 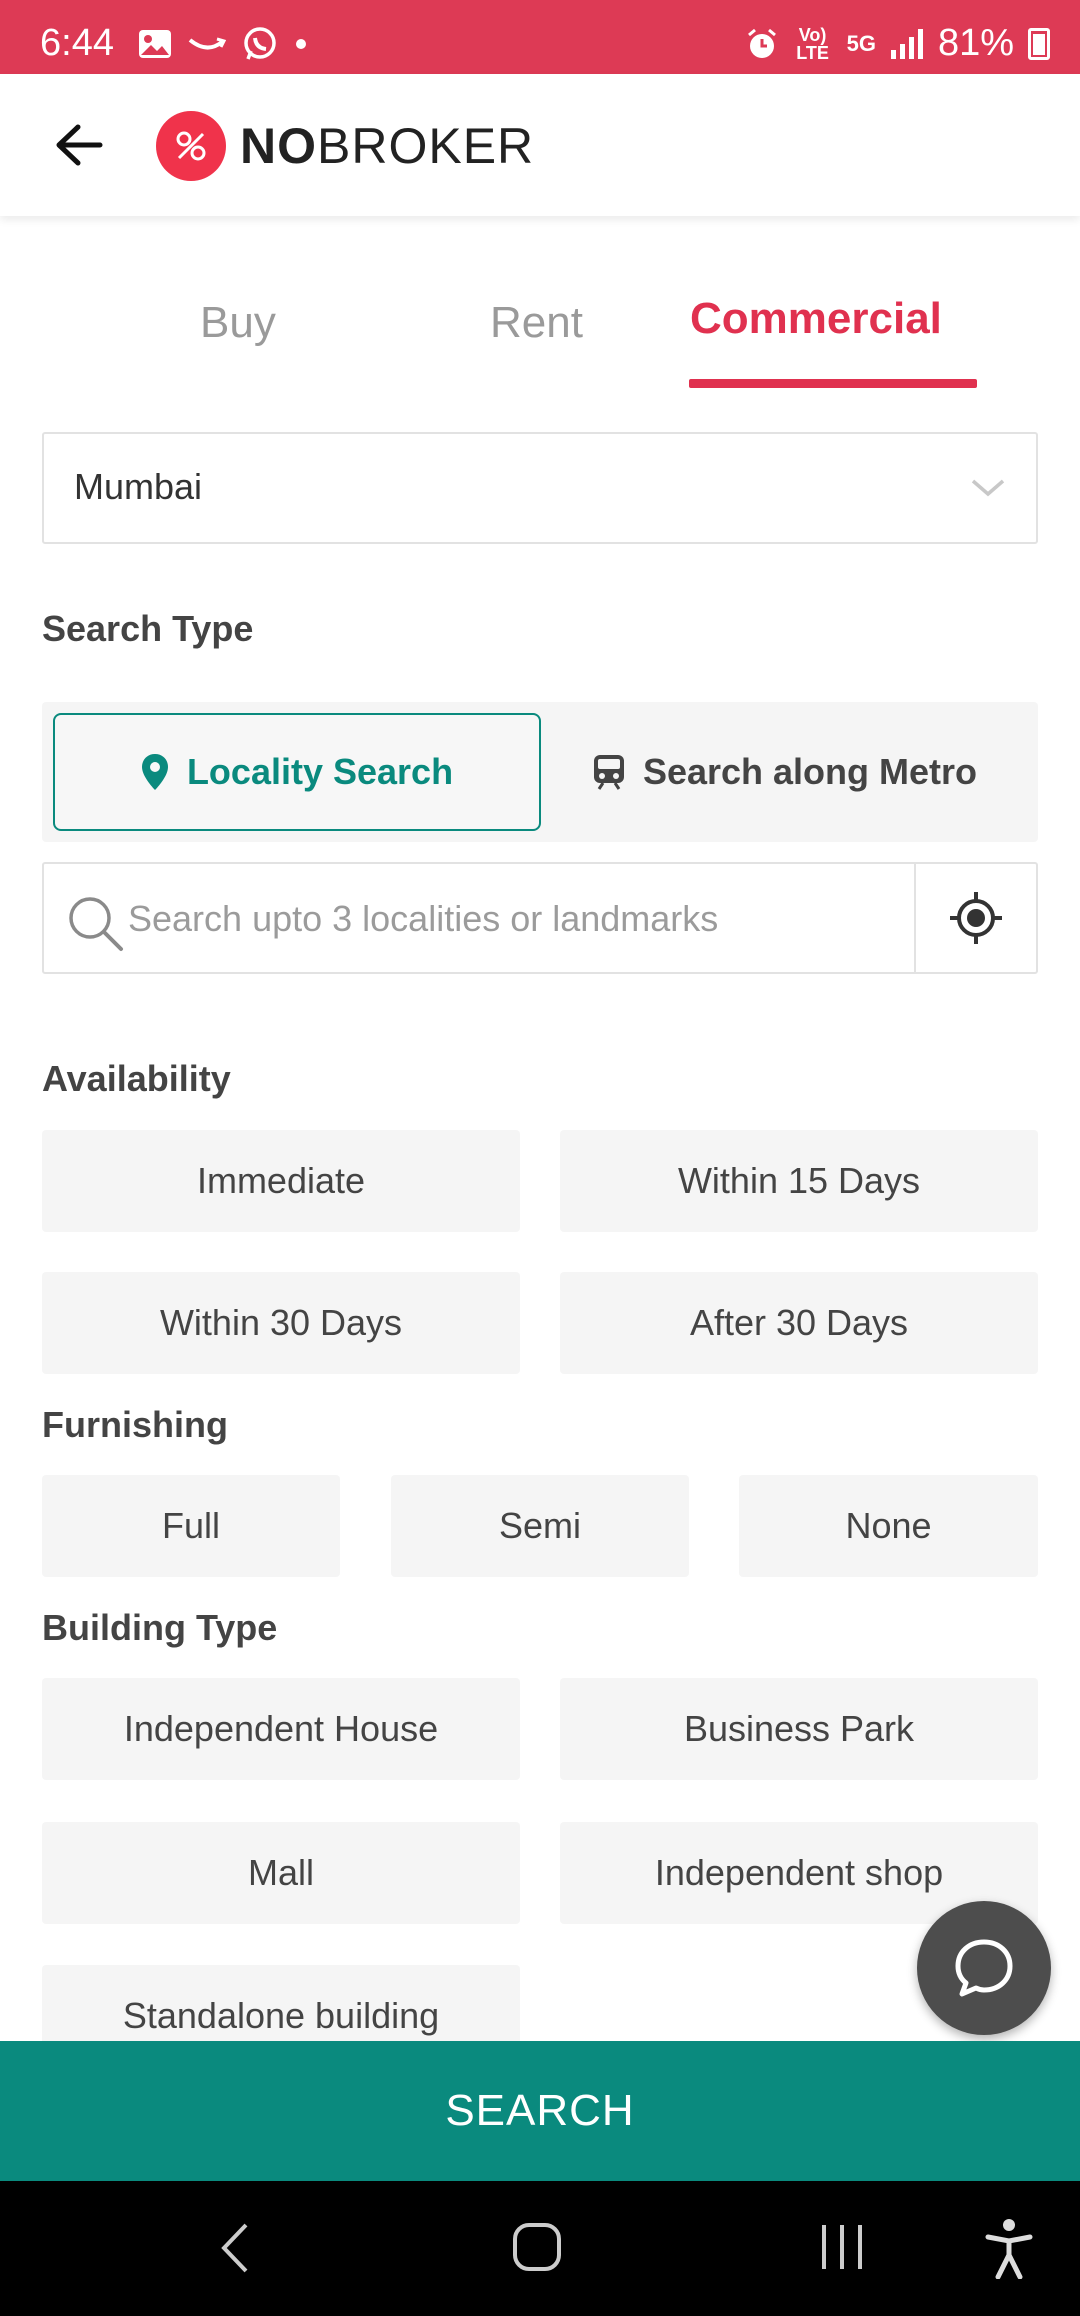 I want to click on search-icon, so click(x=96, y=924).